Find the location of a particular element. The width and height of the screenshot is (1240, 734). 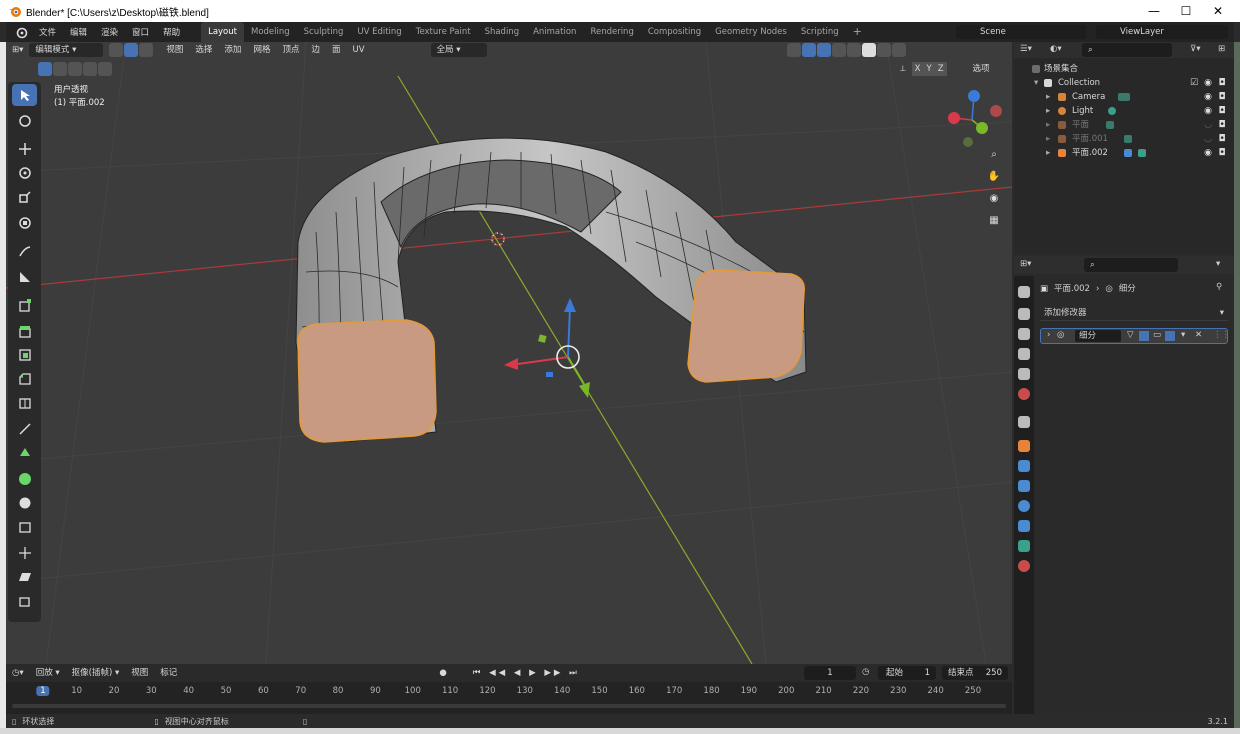

eye-hidden-icon: ◡ is located at coordinates (1208, 139).